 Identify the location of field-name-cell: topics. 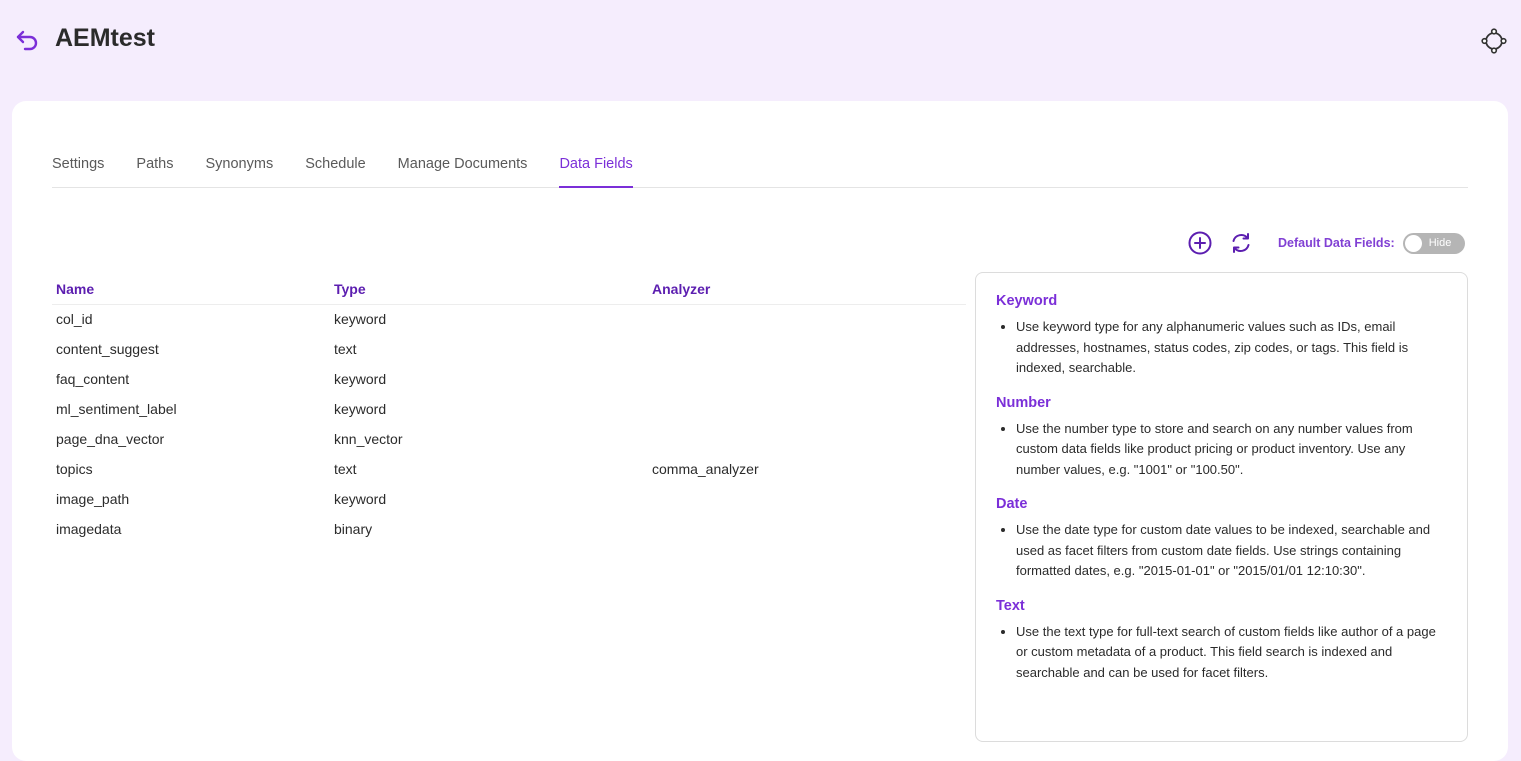
(74, 469).